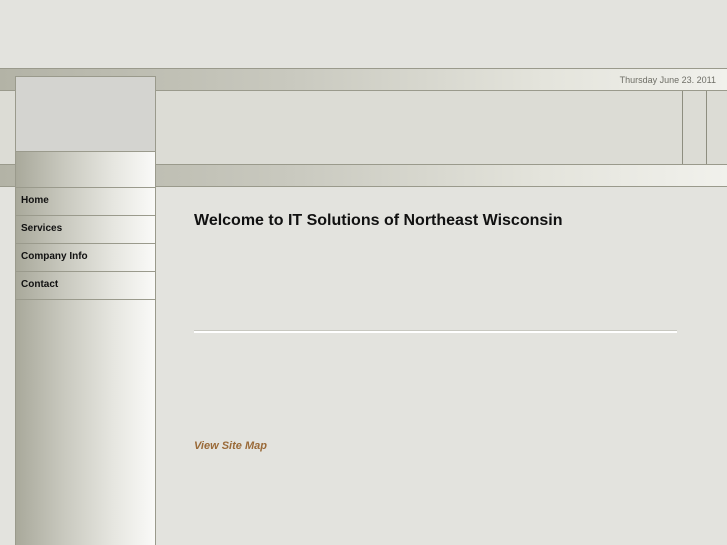  I want to click on nav-item-contact: Contact, so click(85, 286).